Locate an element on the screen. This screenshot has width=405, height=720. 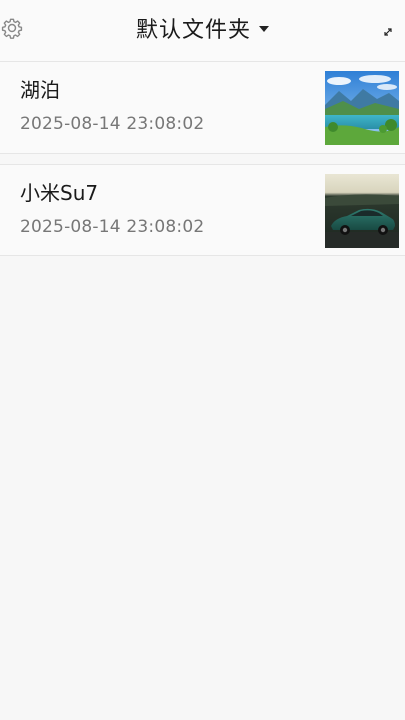
green-car-image is located at coordinates (362, 211).